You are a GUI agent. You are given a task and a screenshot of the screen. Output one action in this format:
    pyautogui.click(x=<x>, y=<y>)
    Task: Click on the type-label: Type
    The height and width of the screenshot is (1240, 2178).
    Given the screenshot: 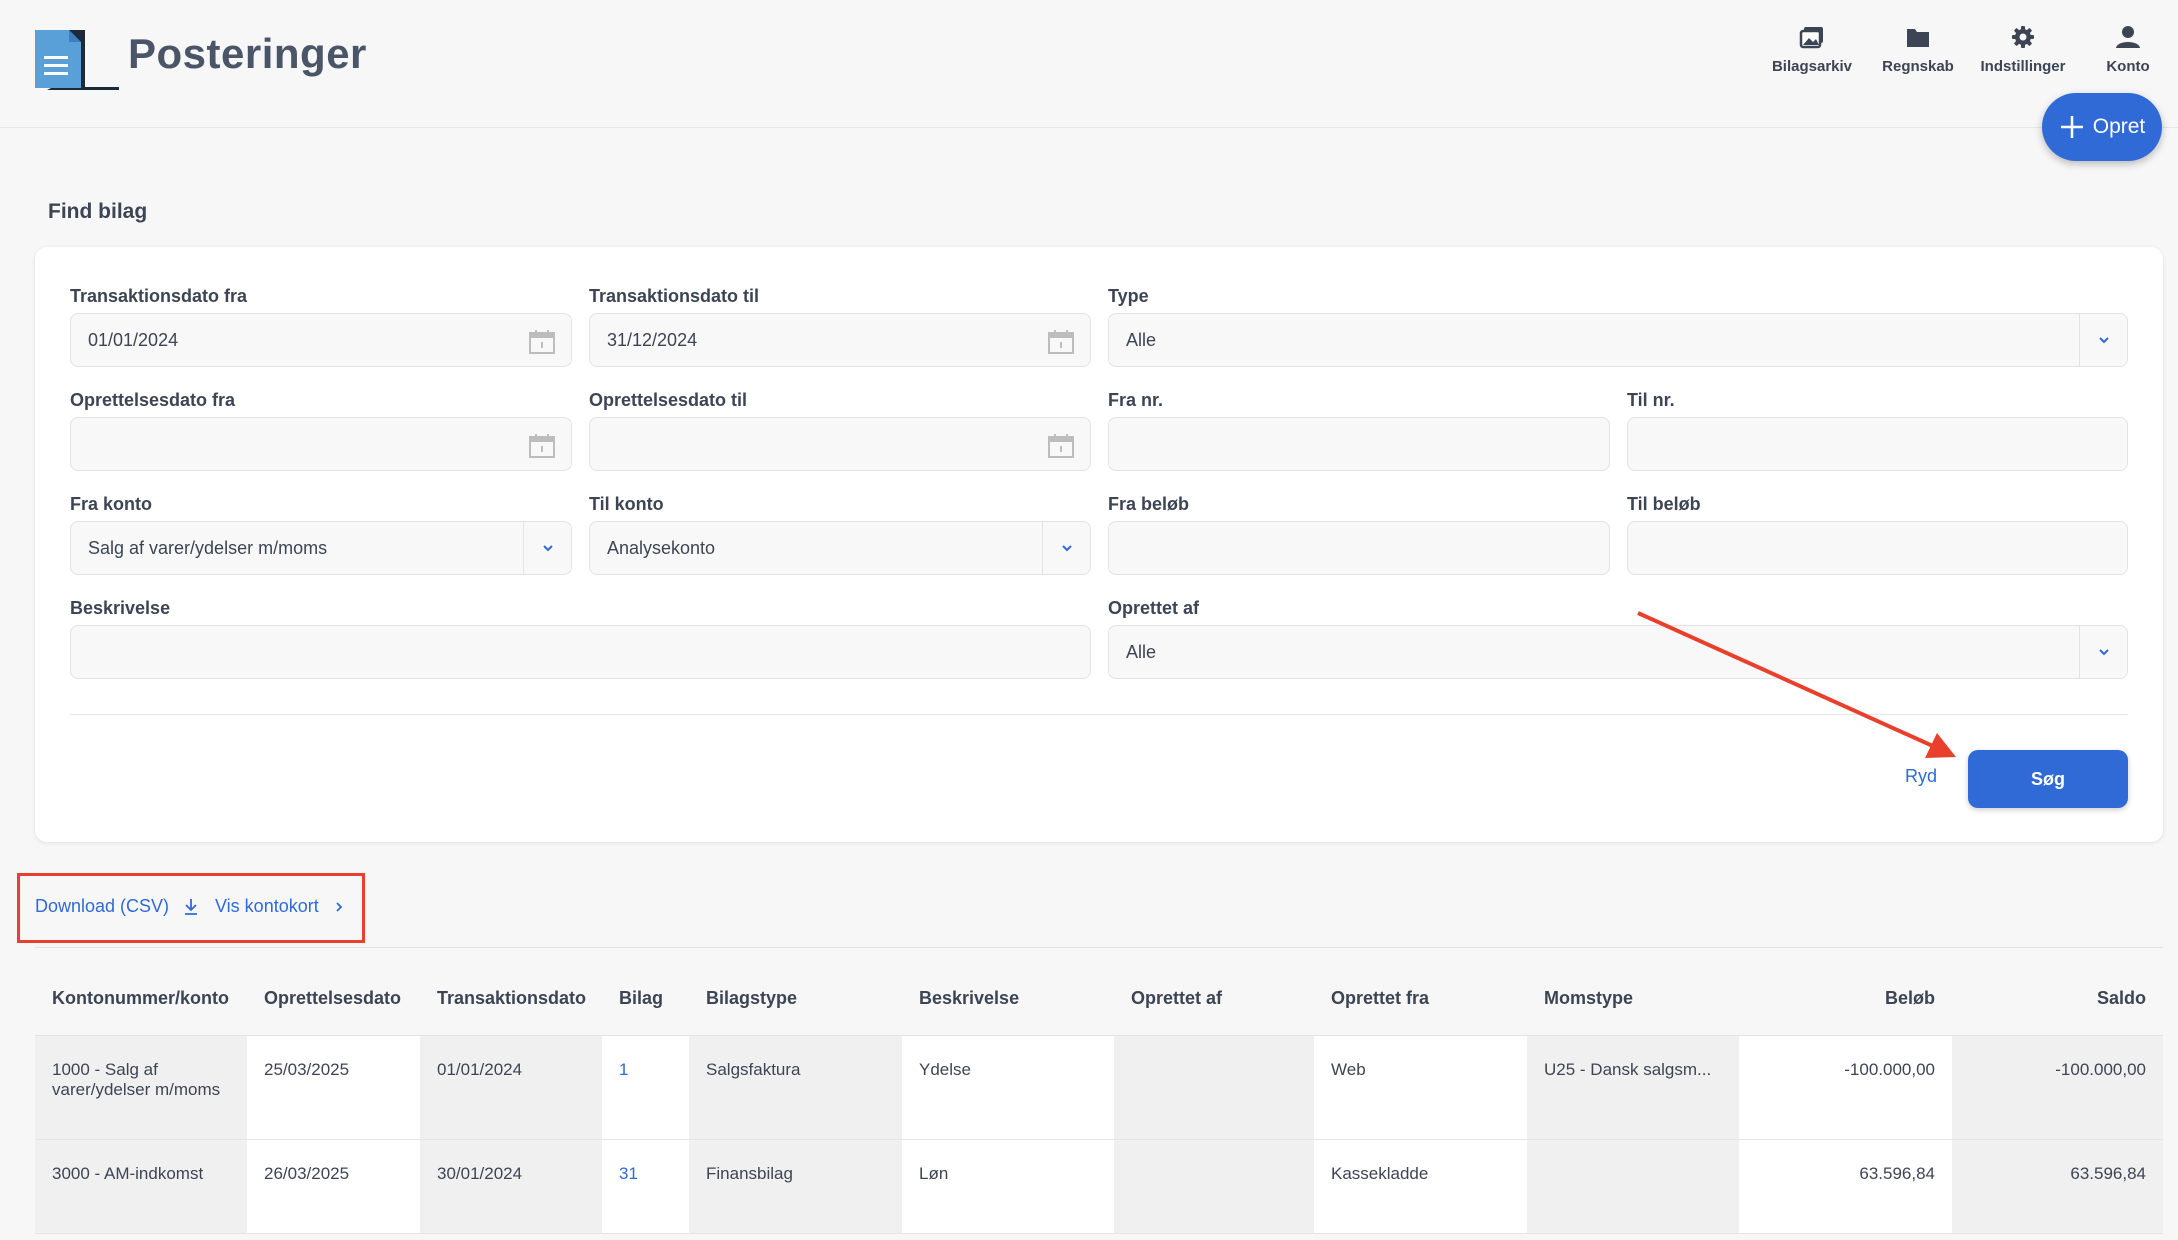 What is the action you would take?
    pyautogui.click(x=1128, y=296)
    